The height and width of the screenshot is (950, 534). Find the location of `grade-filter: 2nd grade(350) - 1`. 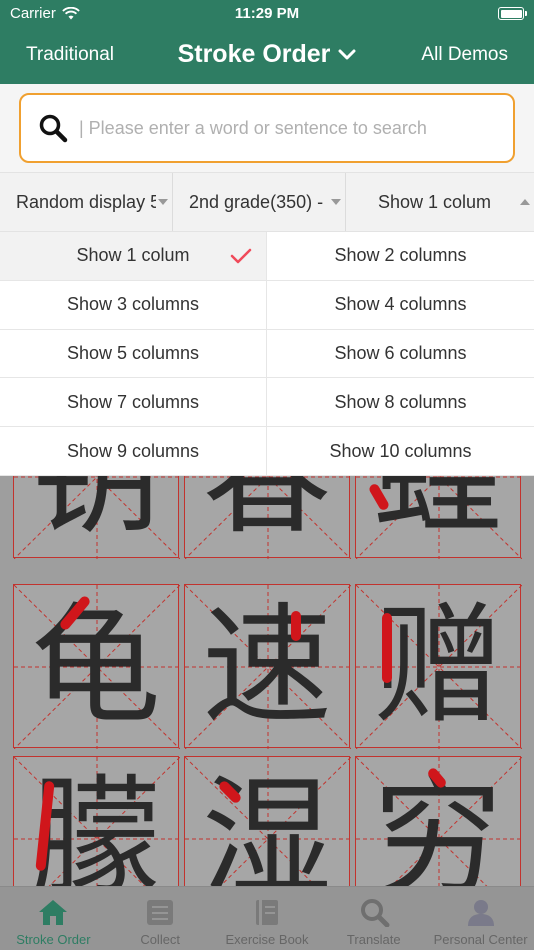

grade-filter: 2nd grade(350) - 1 is located at coordinates (258, 202).